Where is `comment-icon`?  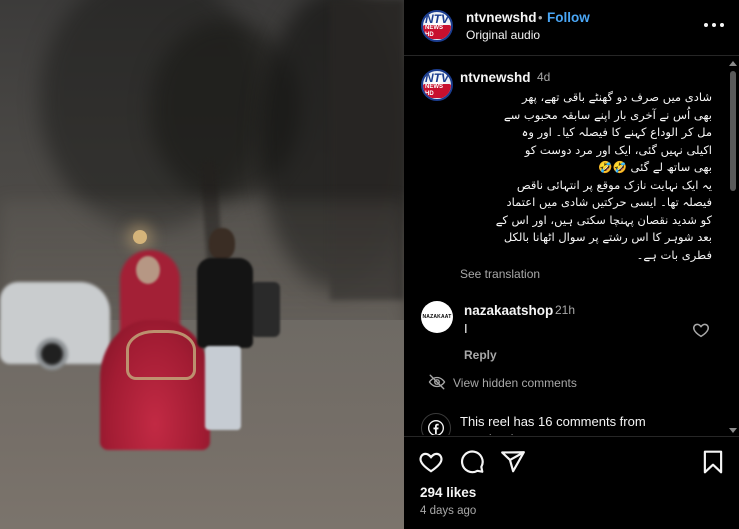
comment-icon is located at coordinates (472, 462).